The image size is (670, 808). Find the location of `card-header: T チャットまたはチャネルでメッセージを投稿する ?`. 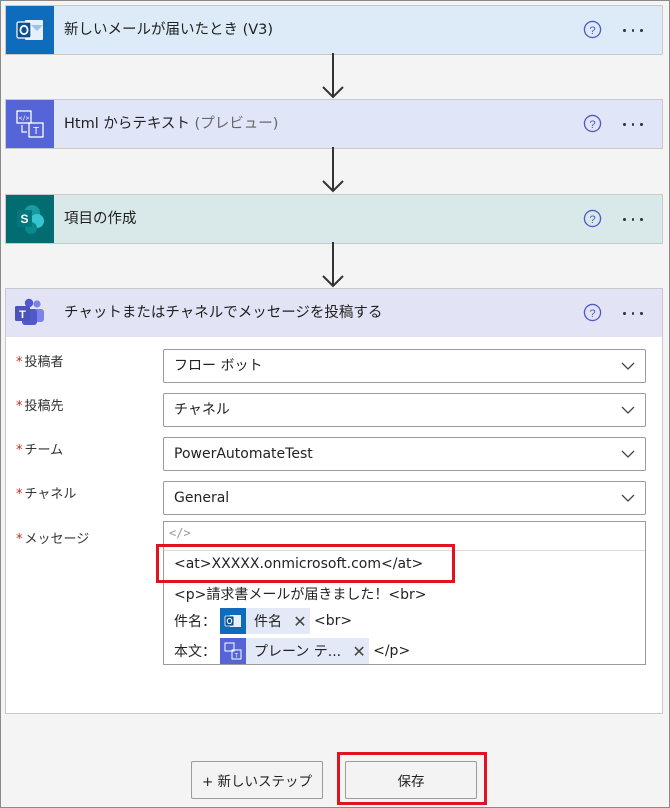

card-header: T チャットまたはチャネルでメッセージを投稿する ? is located at coordinates (334, 313).